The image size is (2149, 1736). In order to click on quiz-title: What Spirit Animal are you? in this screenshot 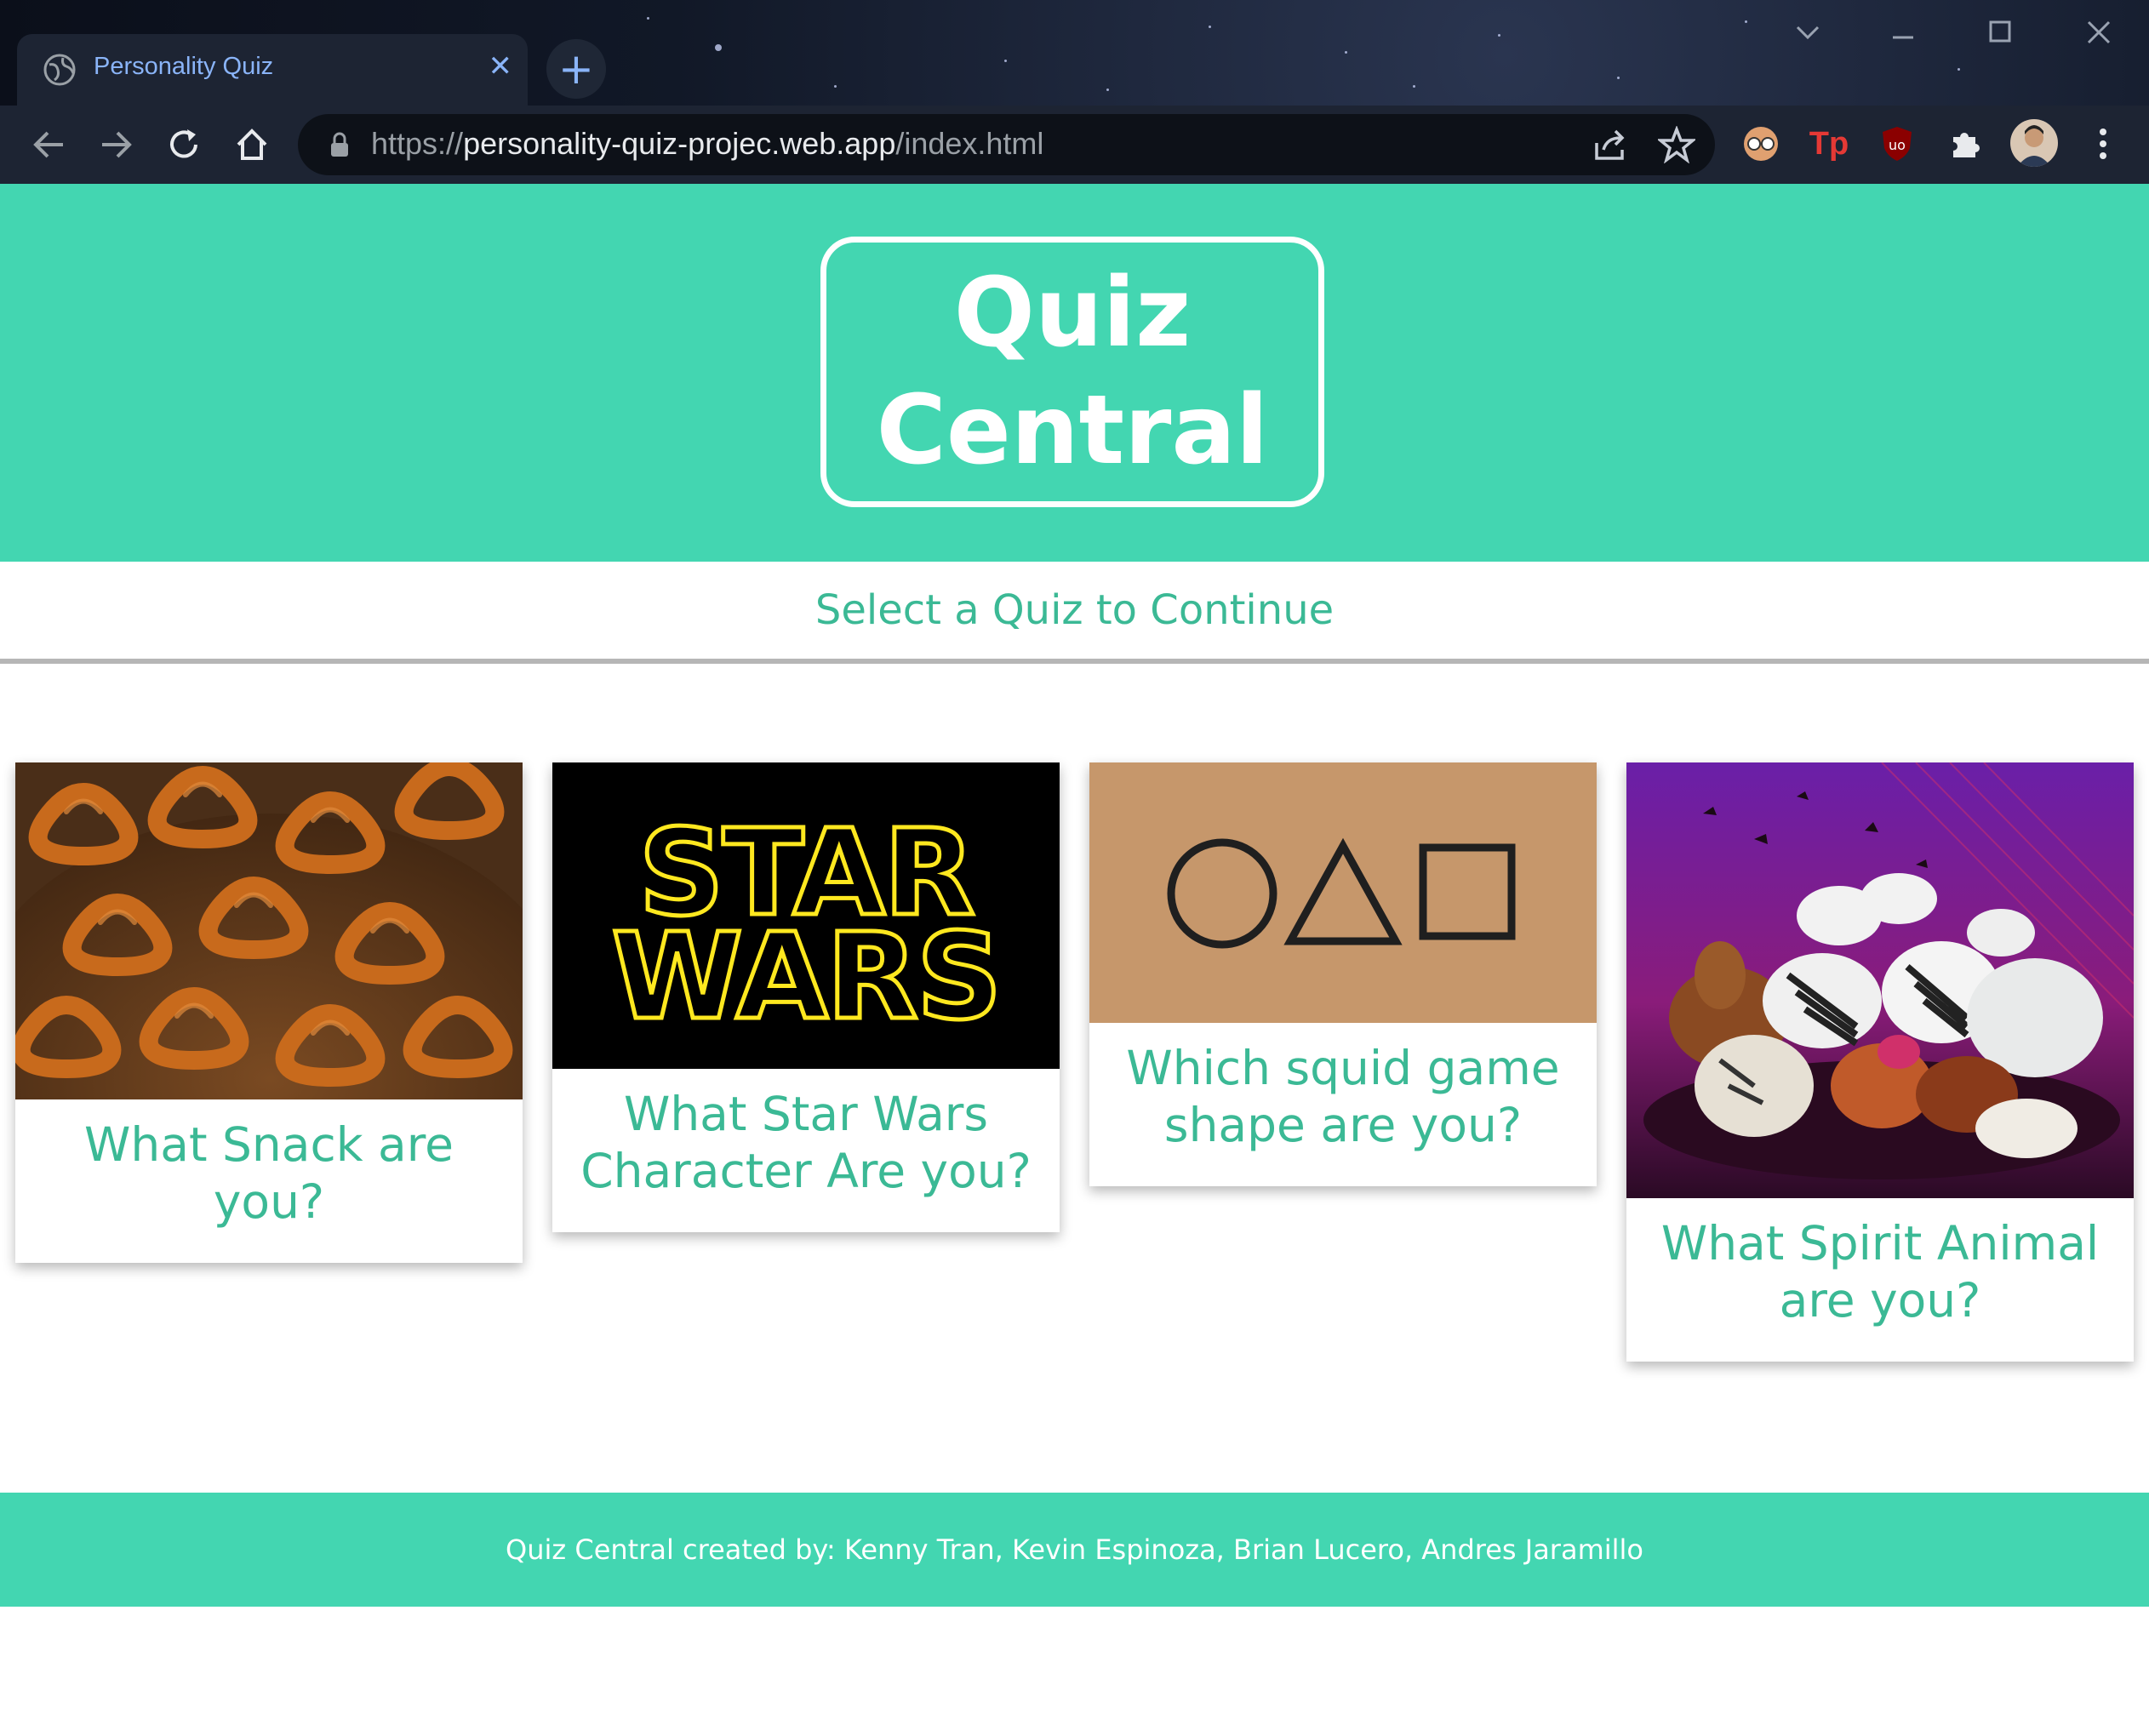, I will do `click(1880, 1280)`.